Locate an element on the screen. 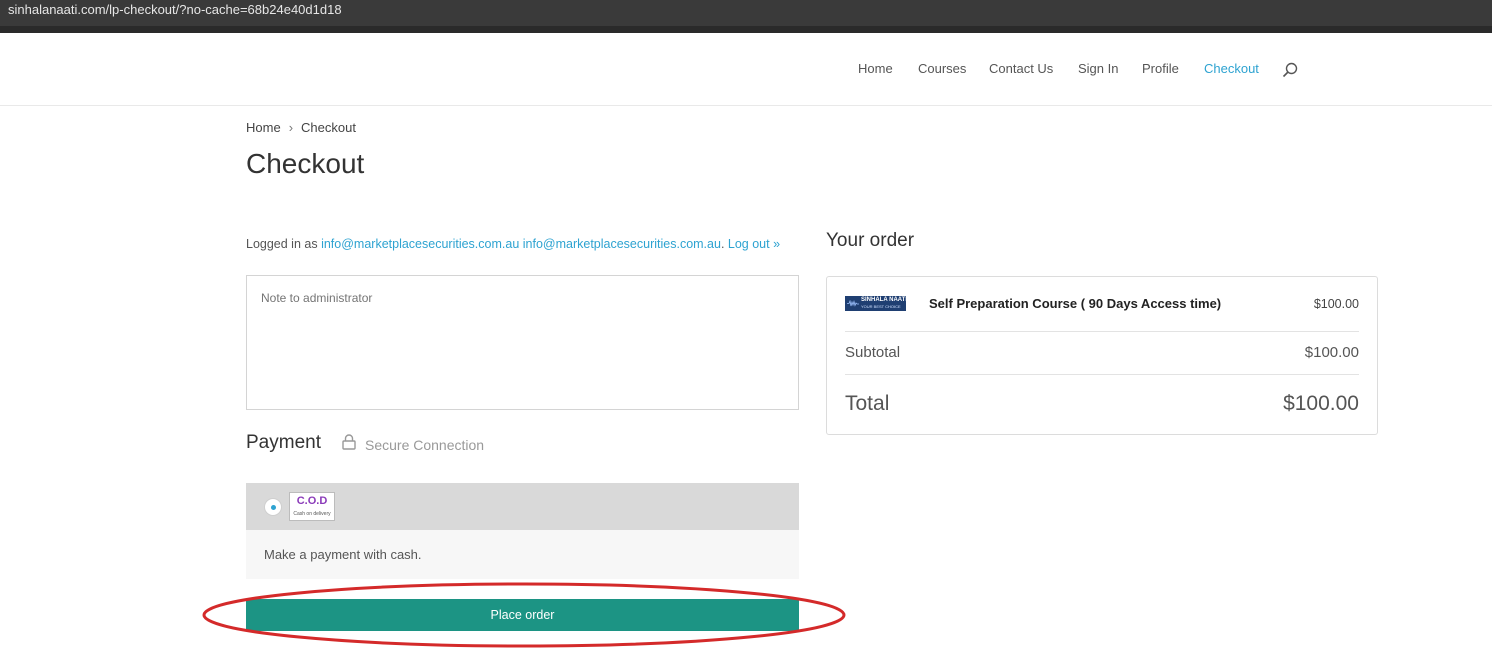  breadcrumb-current: Checkout is located at coordinates (328, 127).